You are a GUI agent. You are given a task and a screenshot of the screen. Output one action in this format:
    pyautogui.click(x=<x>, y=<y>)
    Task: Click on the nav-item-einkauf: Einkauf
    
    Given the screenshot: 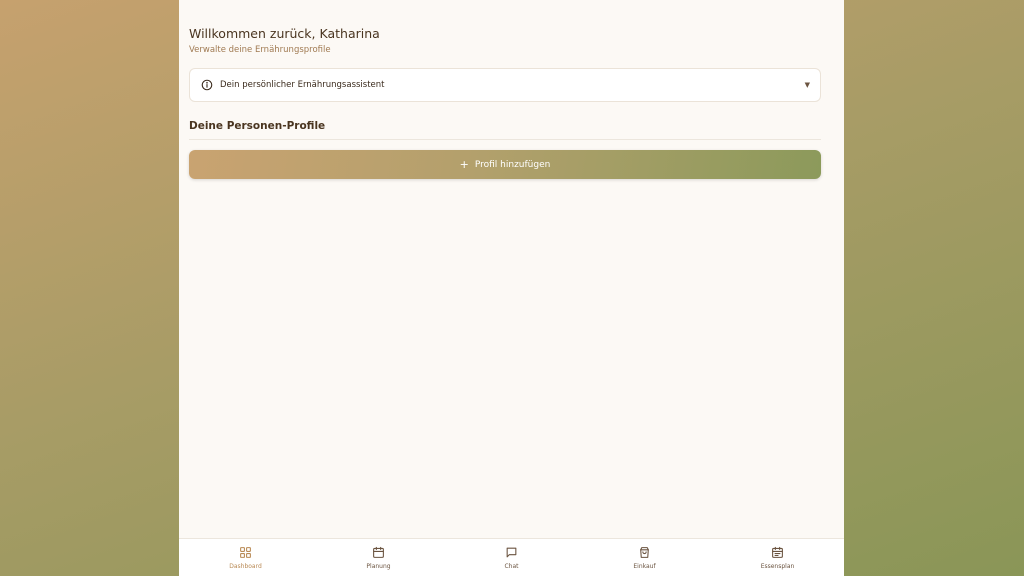 What is the action you would take?
    pyautogui.click(x=644, y=557)
    